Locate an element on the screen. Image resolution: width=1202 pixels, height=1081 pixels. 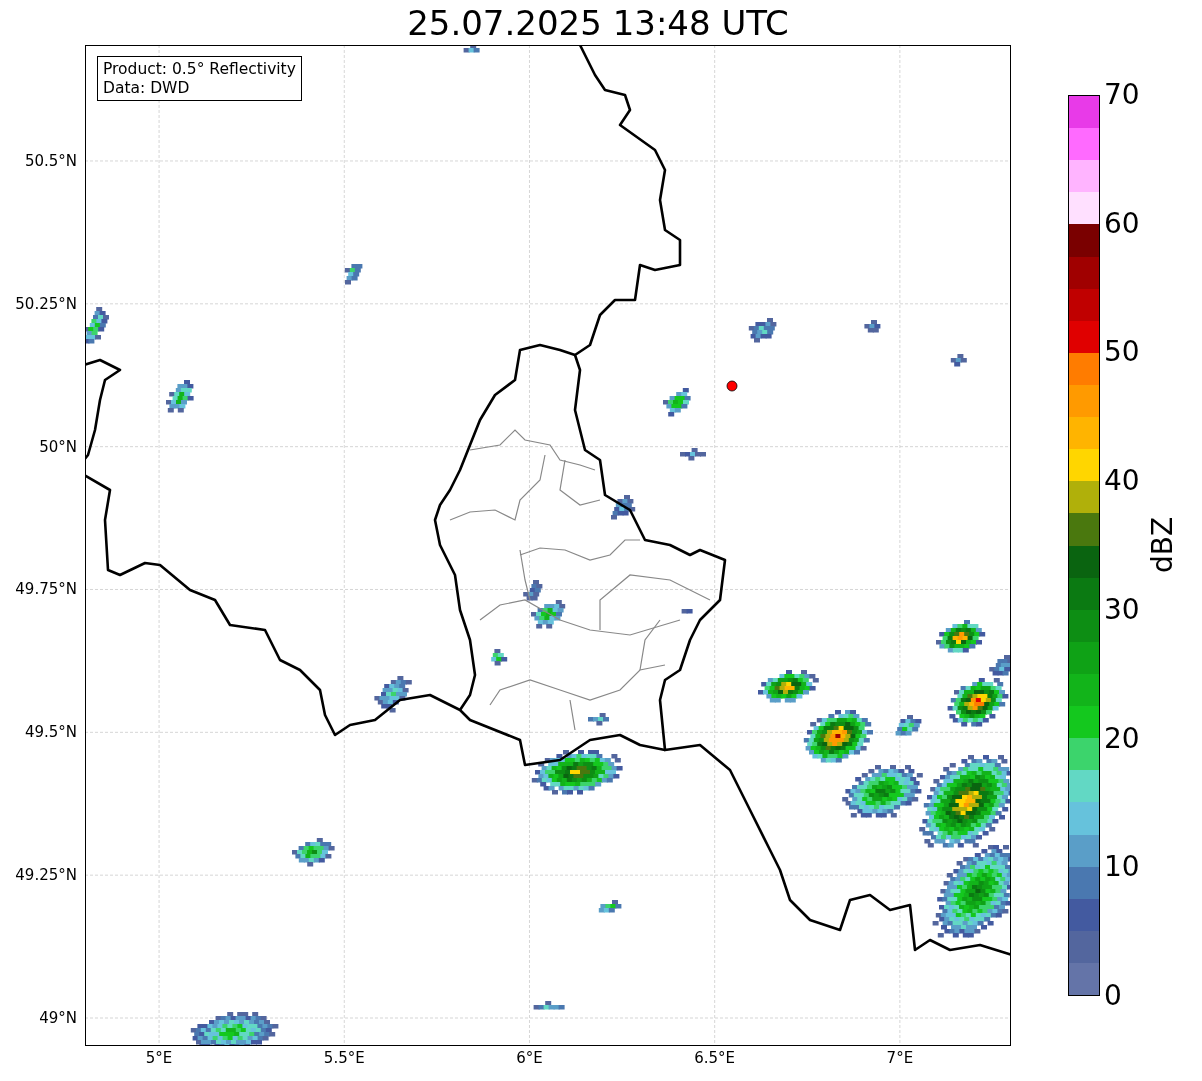
colorbar-tick-label: 70 is located at coordinates (1122, 95).